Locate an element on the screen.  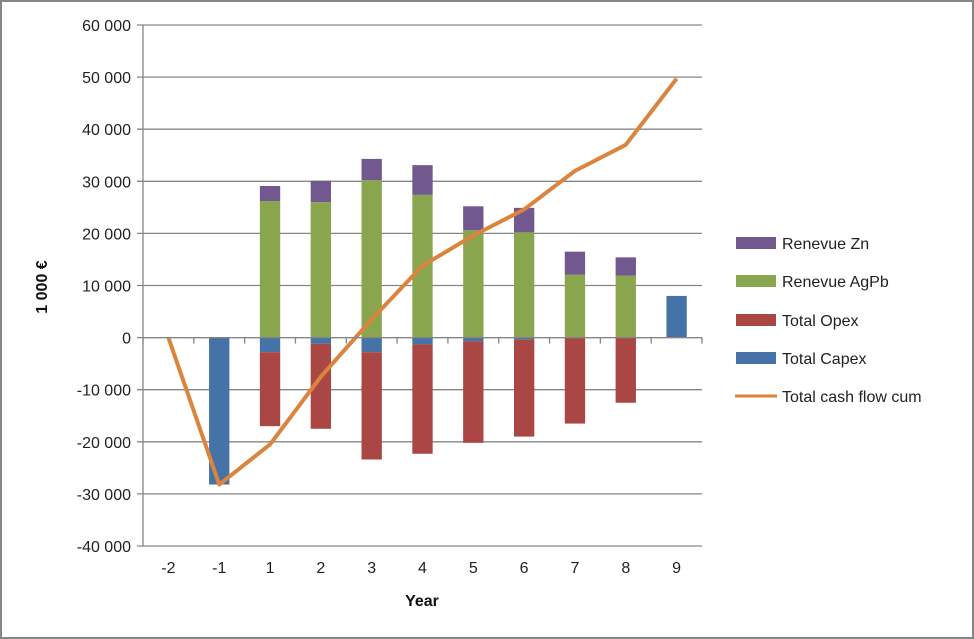
legend-label: Total Opex is located at coordinates (820, 321).